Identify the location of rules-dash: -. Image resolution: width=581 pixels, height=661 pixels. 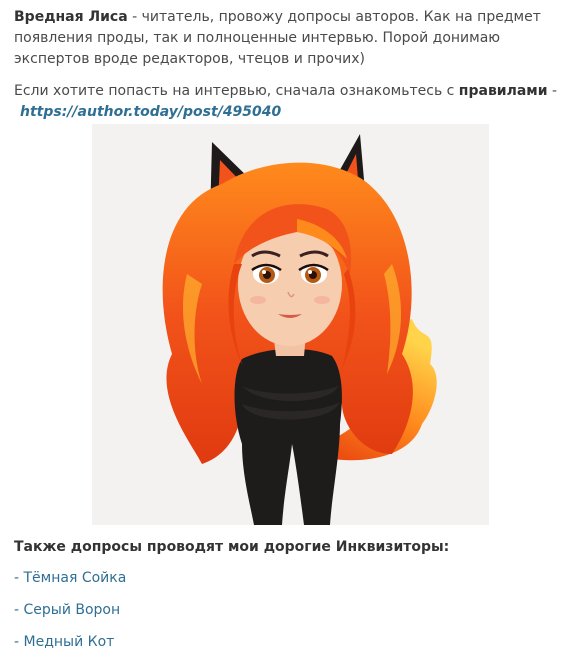
(552, 91).